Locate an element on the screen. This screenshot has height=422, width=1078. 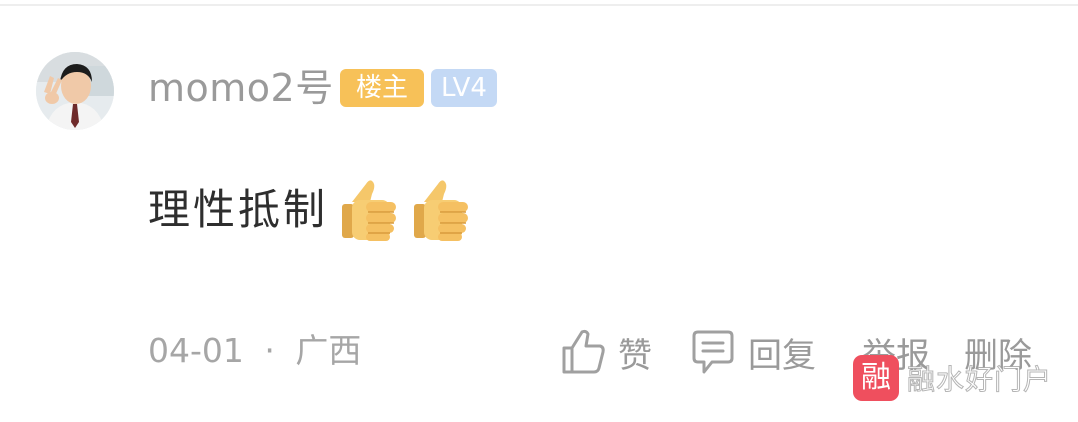
like-button: 赞 is located at coordinates (606, 352).